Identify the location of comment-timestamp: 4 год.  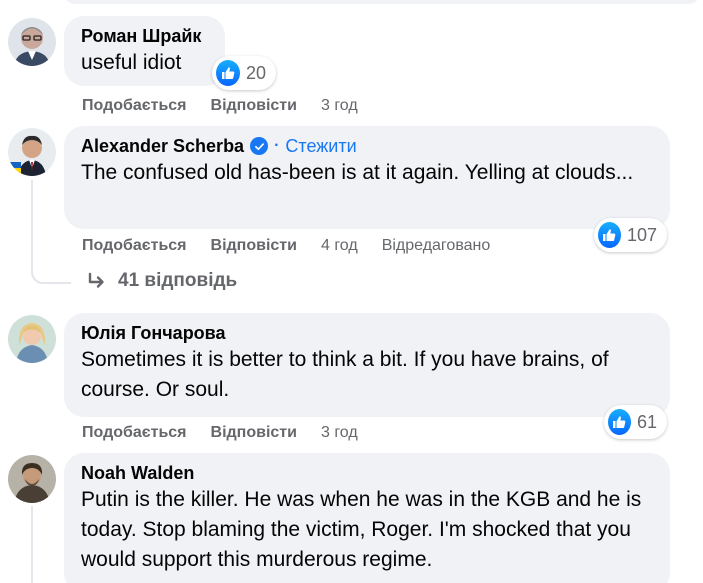
(339, 246).